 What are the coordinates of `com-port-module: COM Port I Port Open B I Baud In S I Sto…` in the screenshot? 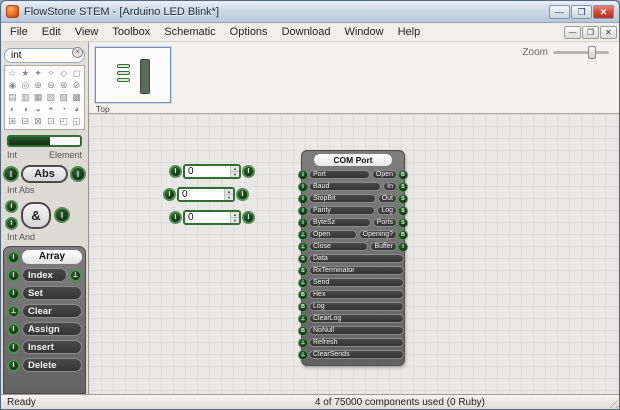 It's located at (353, 258).